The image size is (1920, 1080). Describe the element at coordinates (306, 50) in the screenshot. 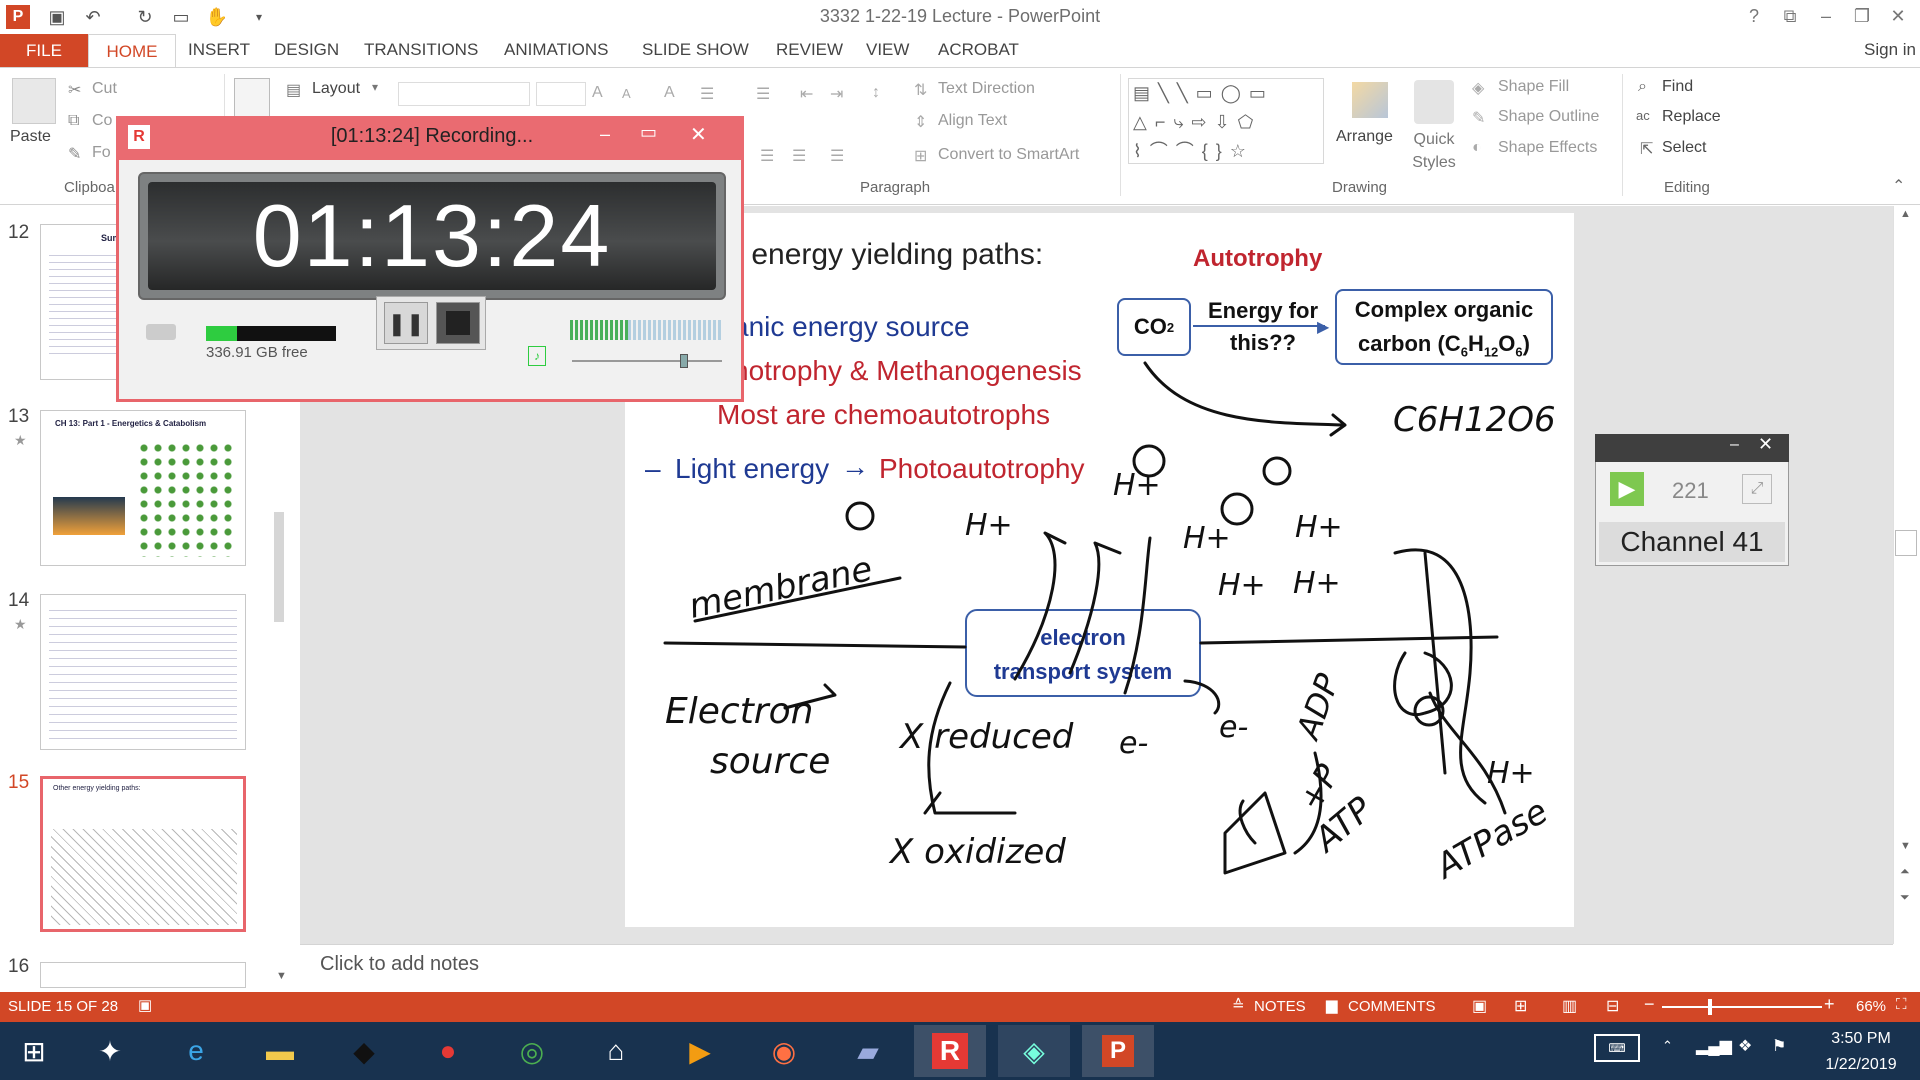

I see `tab-design: DESIGN` at that location.